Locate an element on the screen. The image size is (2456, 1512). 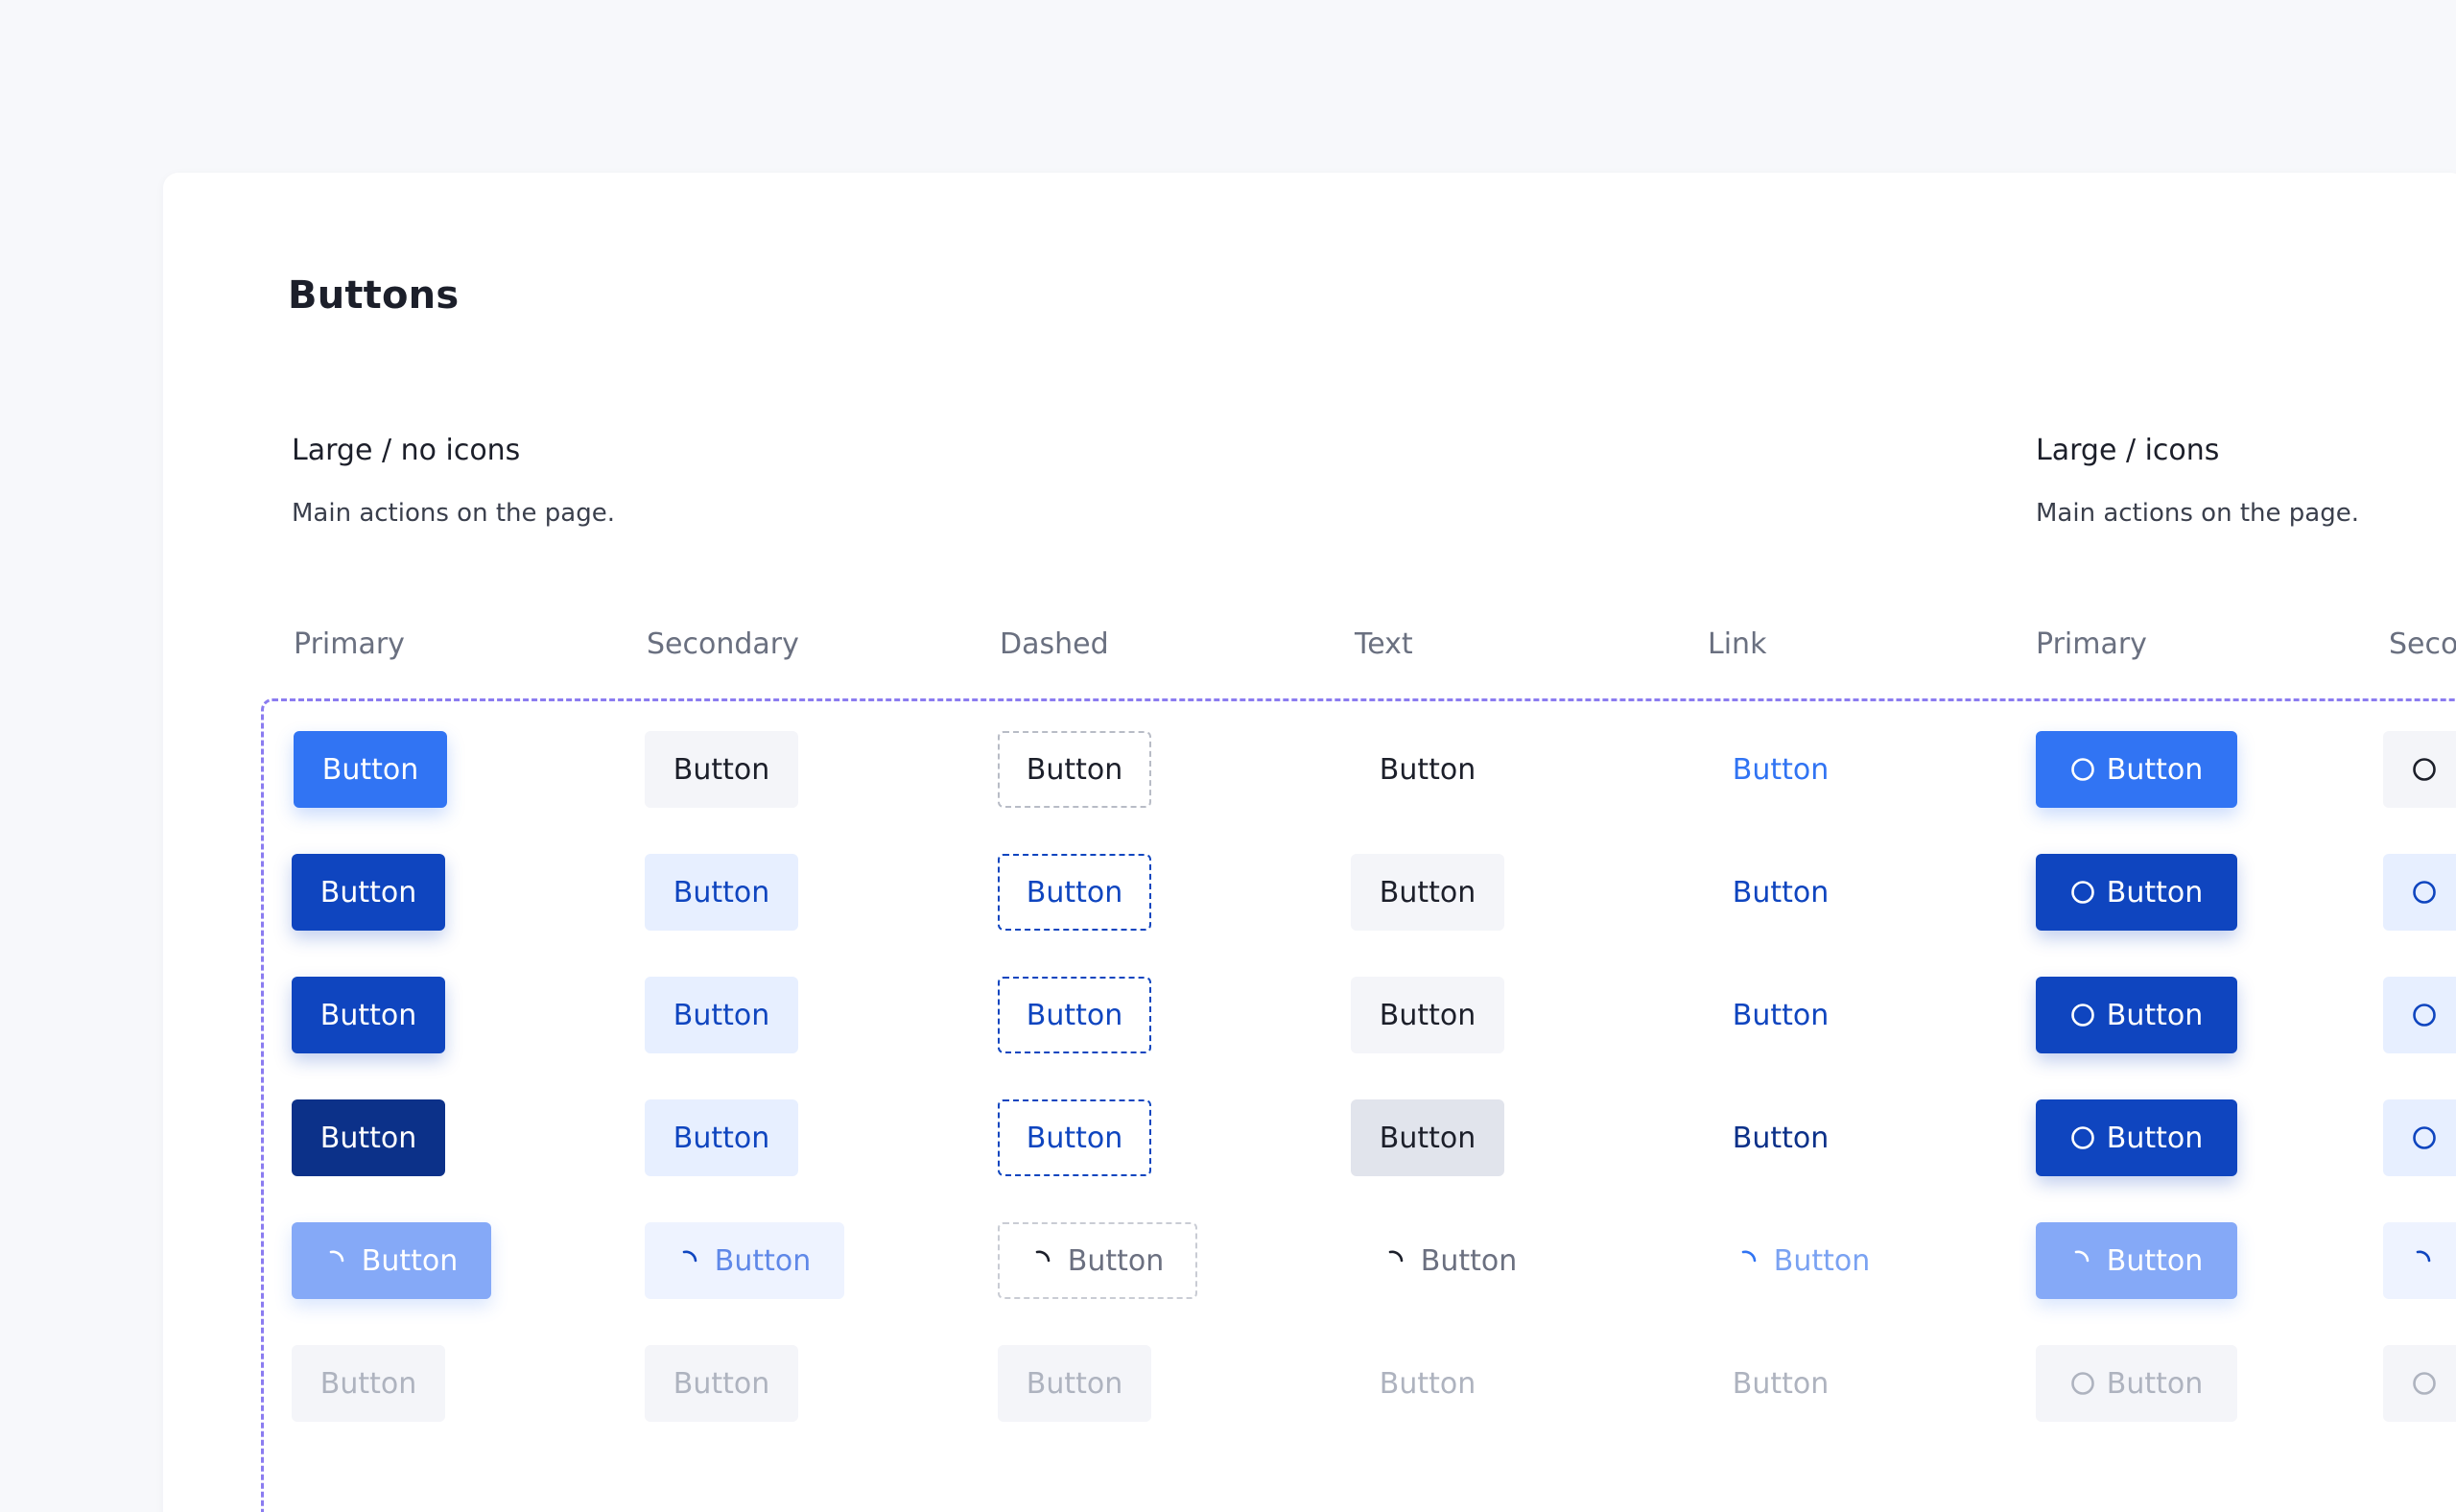
primary-button-default: Button is located at coordinates (370, 769).